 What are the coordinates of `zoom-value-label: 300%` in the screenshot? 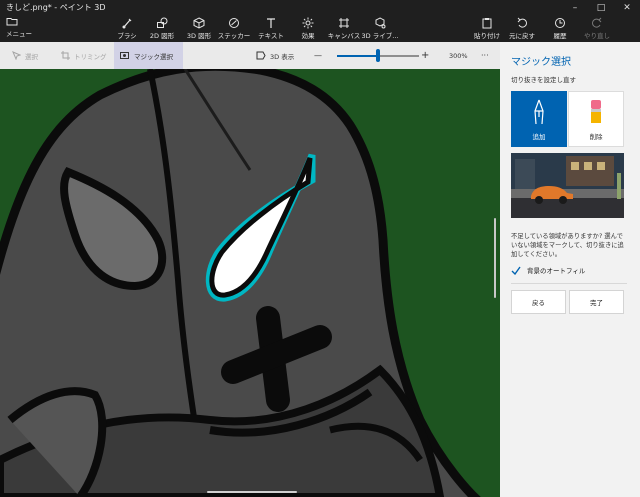 It's located at (458, 55).